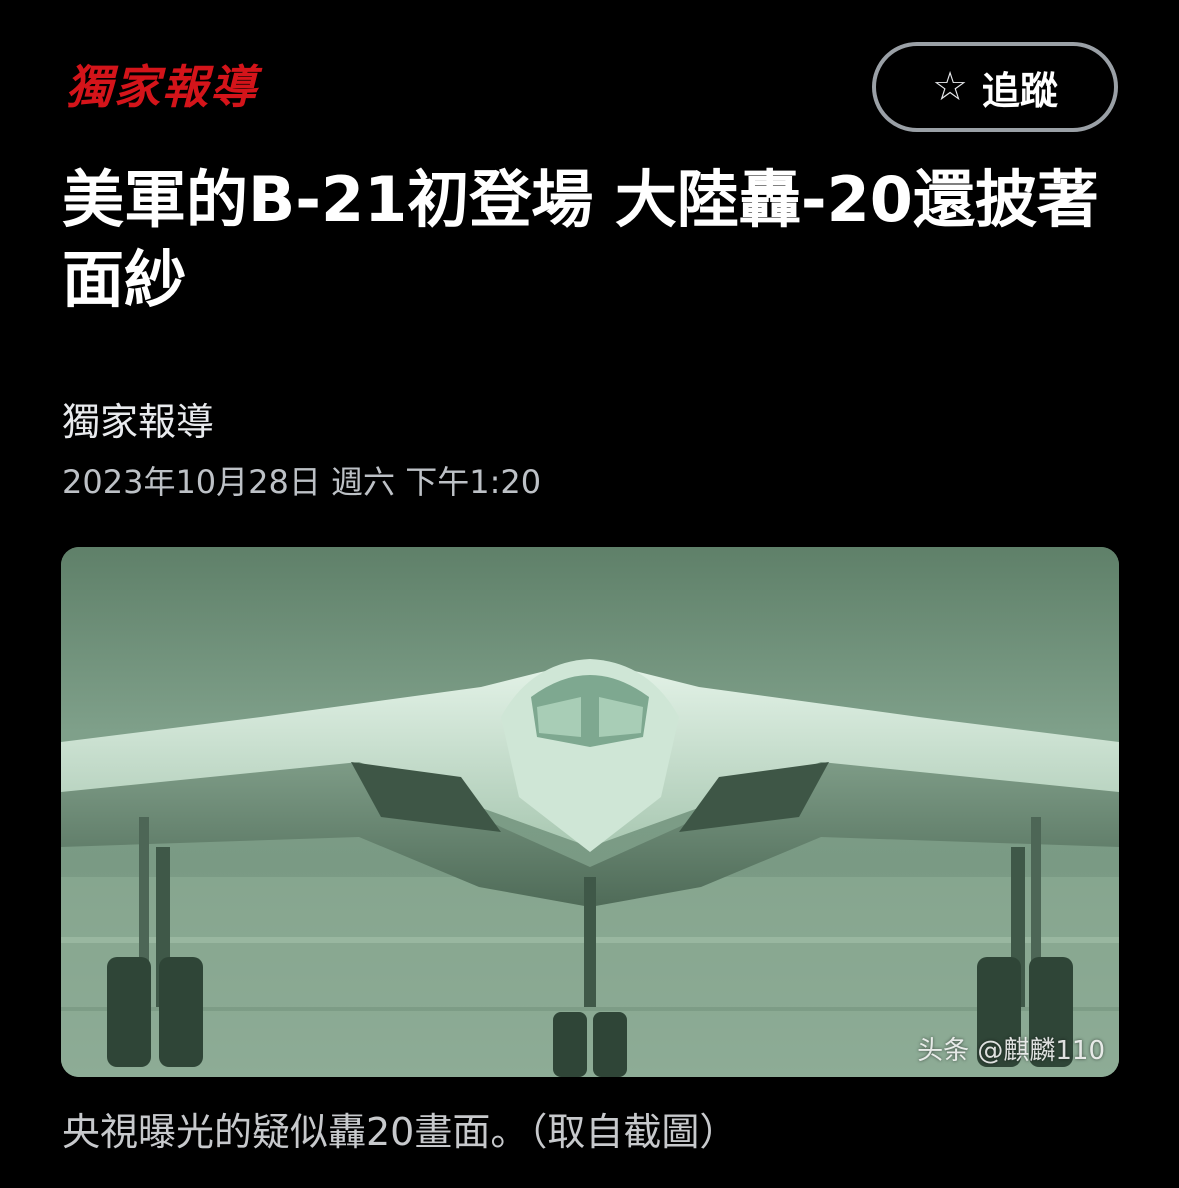 This screenshot has height=1188, width=1179. Describe the element at coordinates (1019, 90) in the screenshot. I see `follow-label: 追蹤` at that location.